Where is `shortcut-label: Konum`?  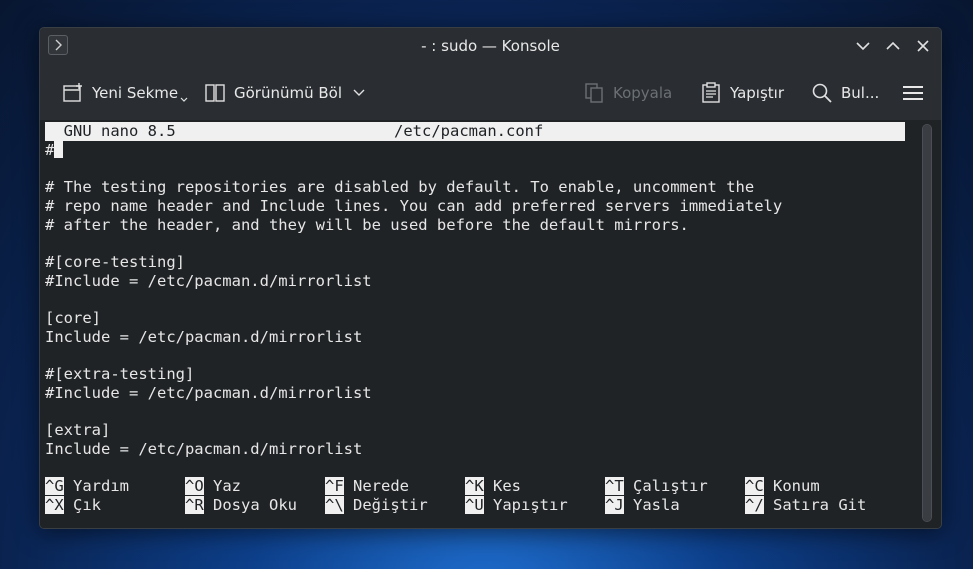
shortcut-label: Konum is located at coordinates (796, 486).